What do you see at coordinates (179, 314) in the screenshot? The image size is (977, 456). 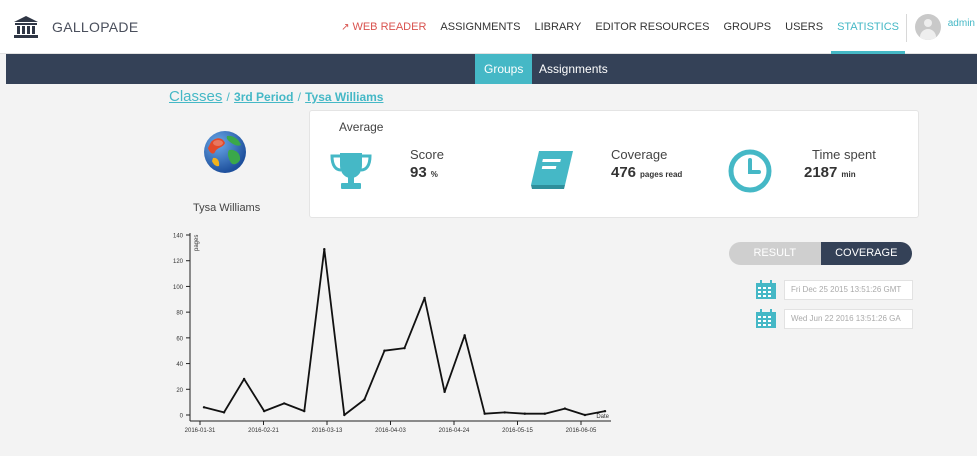 I see `y-tick-label: 80` at bounding box center [179, 314].